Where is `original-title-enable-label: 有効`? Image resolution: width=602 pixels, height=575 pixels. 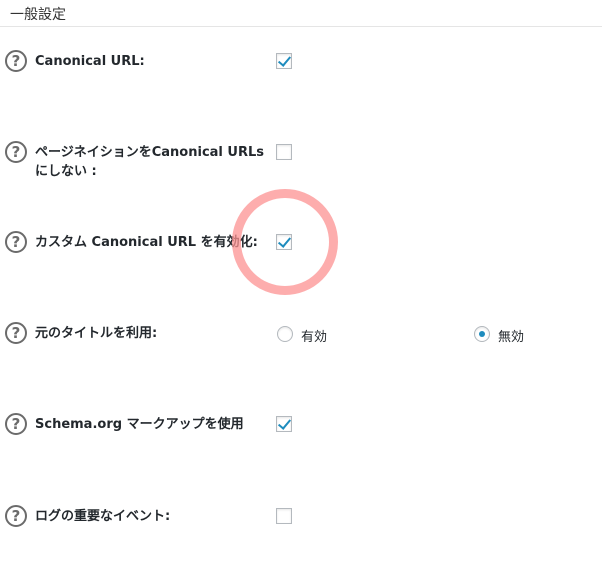
original-title-enable-label: 有効 is located at coordinates (314, 335).